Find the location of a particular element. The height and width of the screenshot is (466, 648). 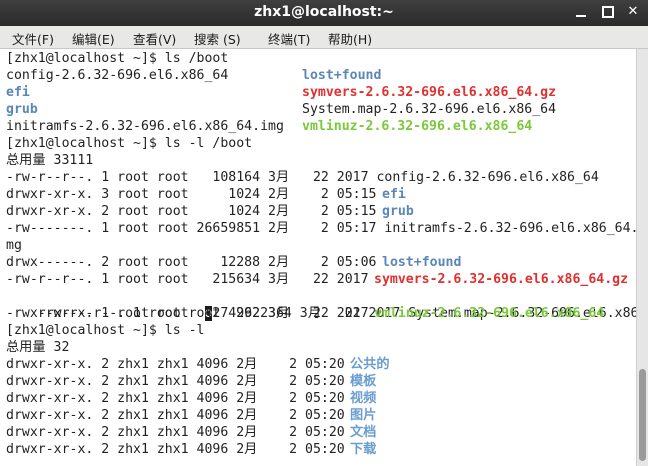

terminal-line: [zhx1@localhost ~]$ ls -l is located at coordinates (105, 330).